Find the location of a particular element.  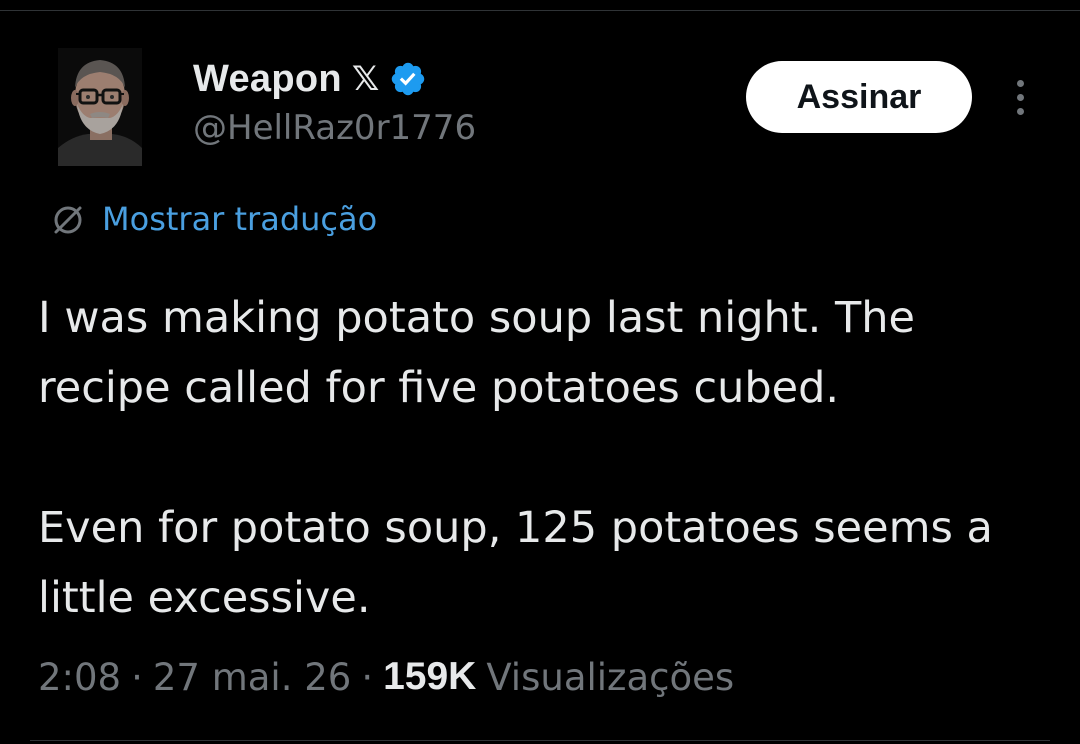

avatar-image is located at coordinates (100, 107).